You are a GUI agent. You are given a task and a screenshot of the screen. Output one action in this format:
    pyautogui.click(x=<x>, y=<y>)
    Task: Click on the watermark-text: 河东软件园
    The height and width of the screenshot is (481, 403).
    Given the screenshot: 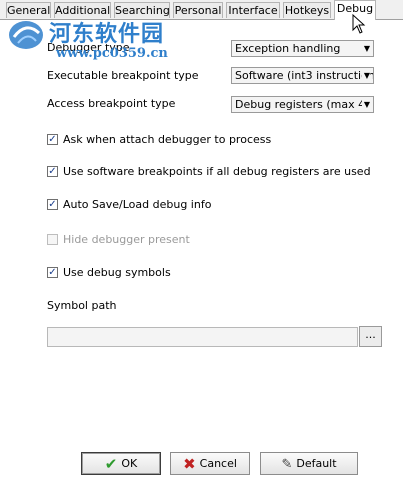 What is the action you would take?
    pyautogui.click(x=107, y=34)
    